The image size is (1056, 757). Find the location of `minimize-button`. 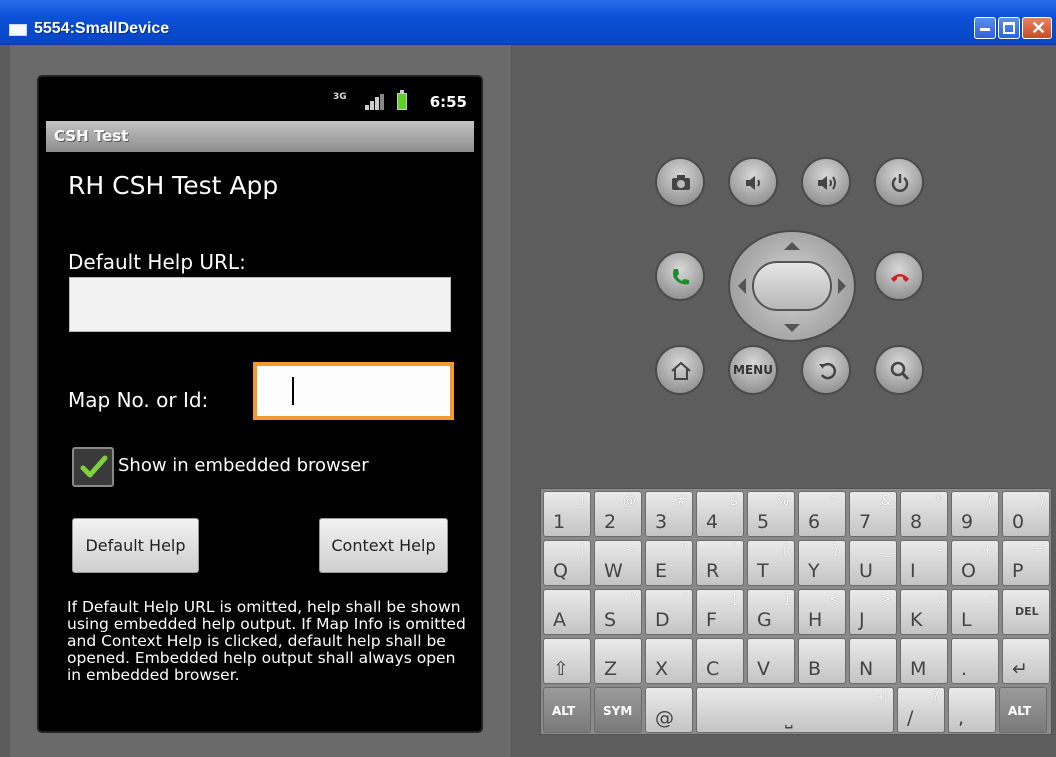

minimize-button is located at coordinates (985, 28).